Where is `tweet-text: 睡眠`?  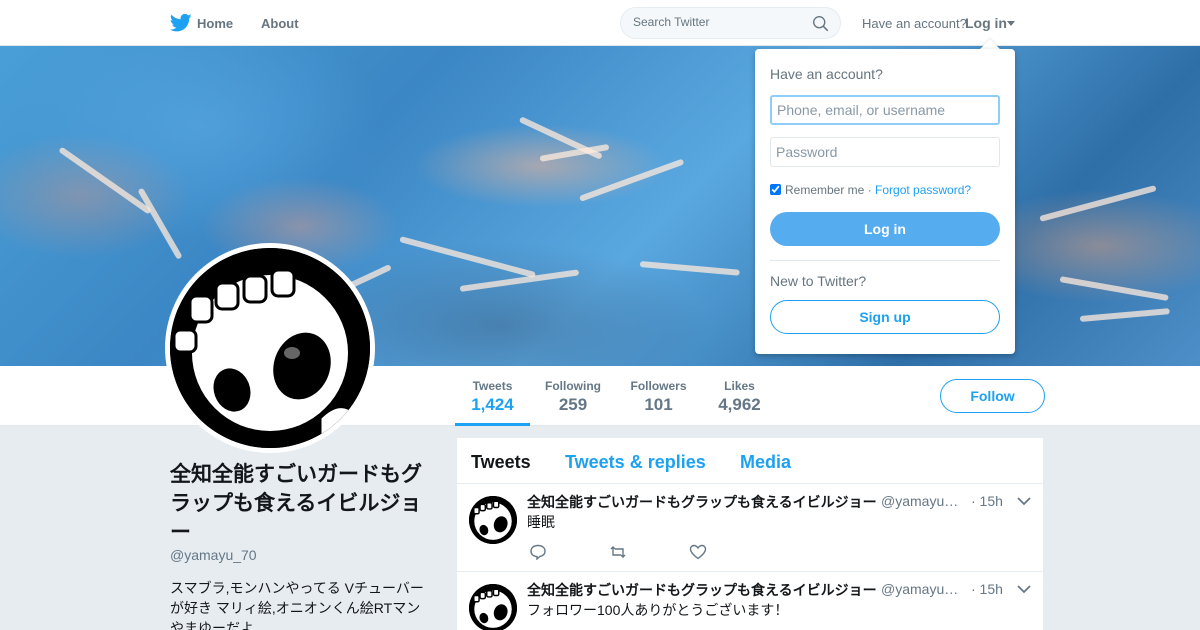
tweet-text: 睡眠 is located at coordinates (541, 522).